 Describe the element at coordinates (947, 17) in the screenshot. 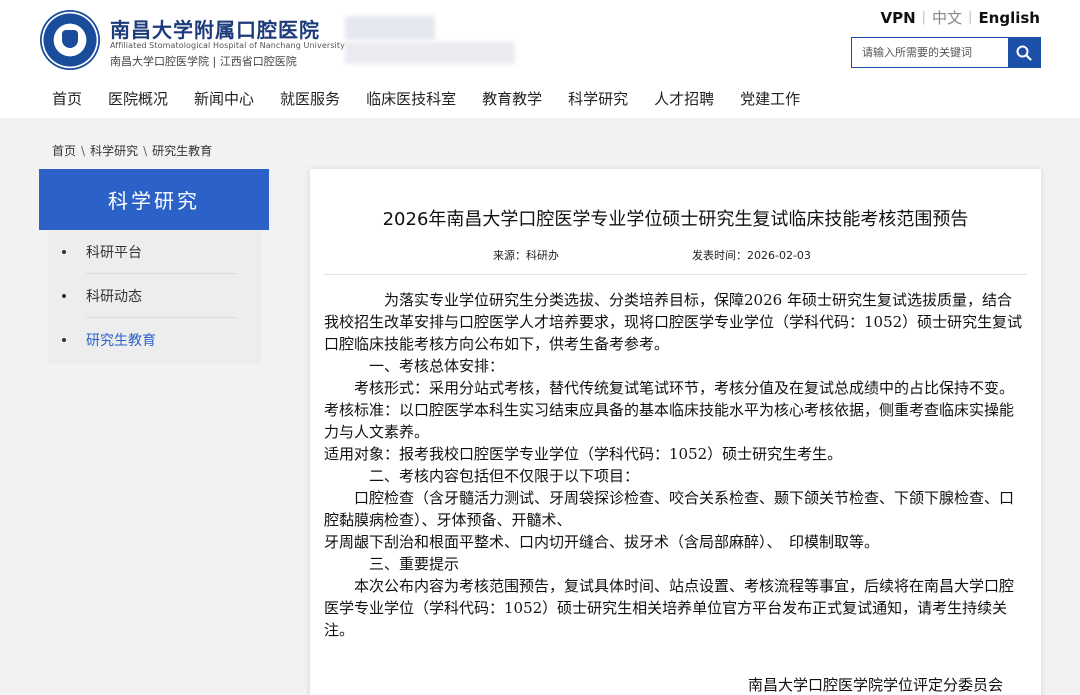

I see `chinese-link: 中文` at that location.